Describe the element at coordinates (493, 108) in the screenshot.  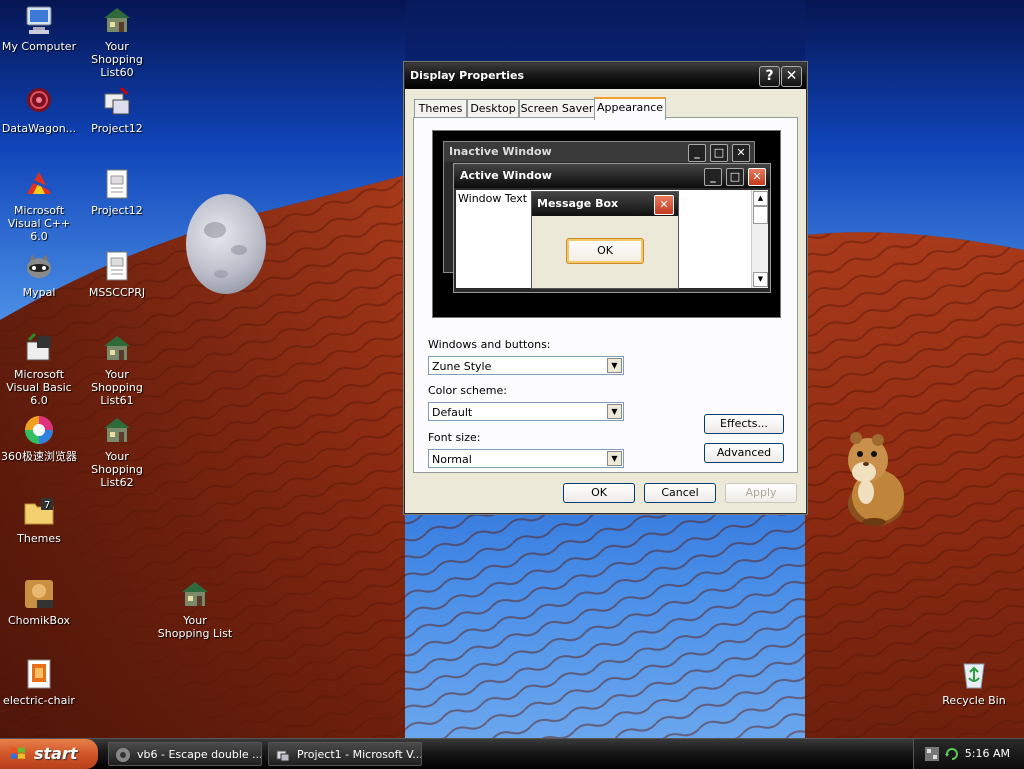
I see `tab-desktop: Desktop` at that location.